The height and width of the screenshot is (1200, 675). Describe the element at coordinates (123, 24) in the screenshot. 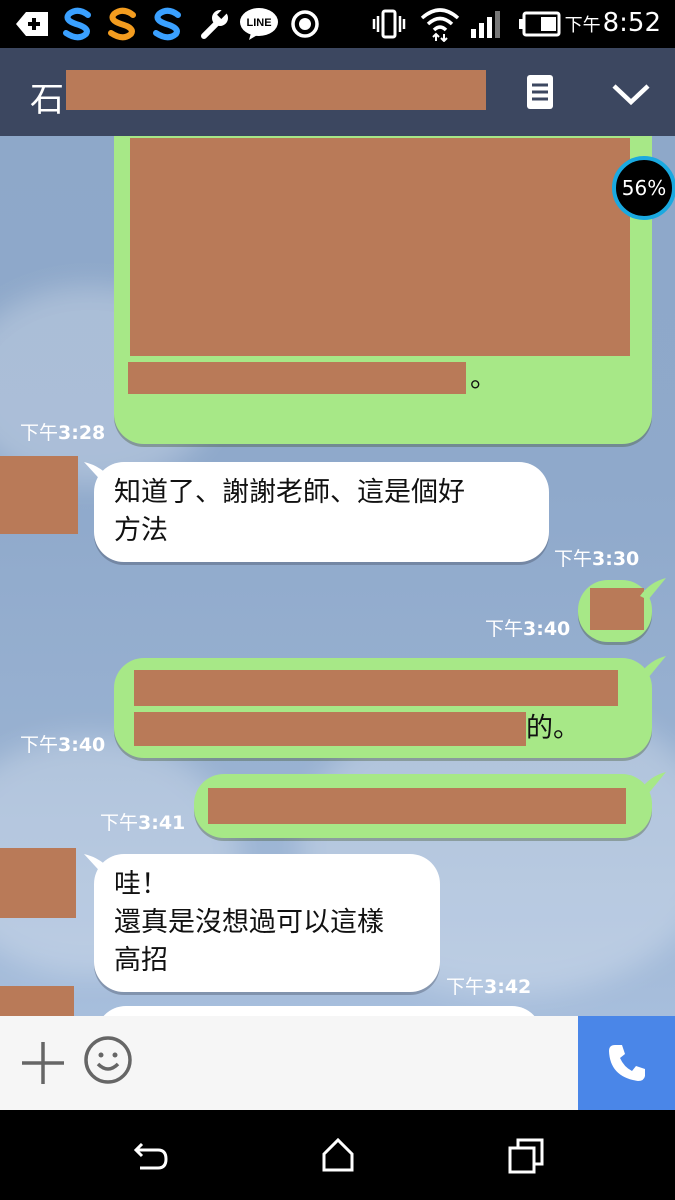

I see `s-app-orange-icon` at that location.